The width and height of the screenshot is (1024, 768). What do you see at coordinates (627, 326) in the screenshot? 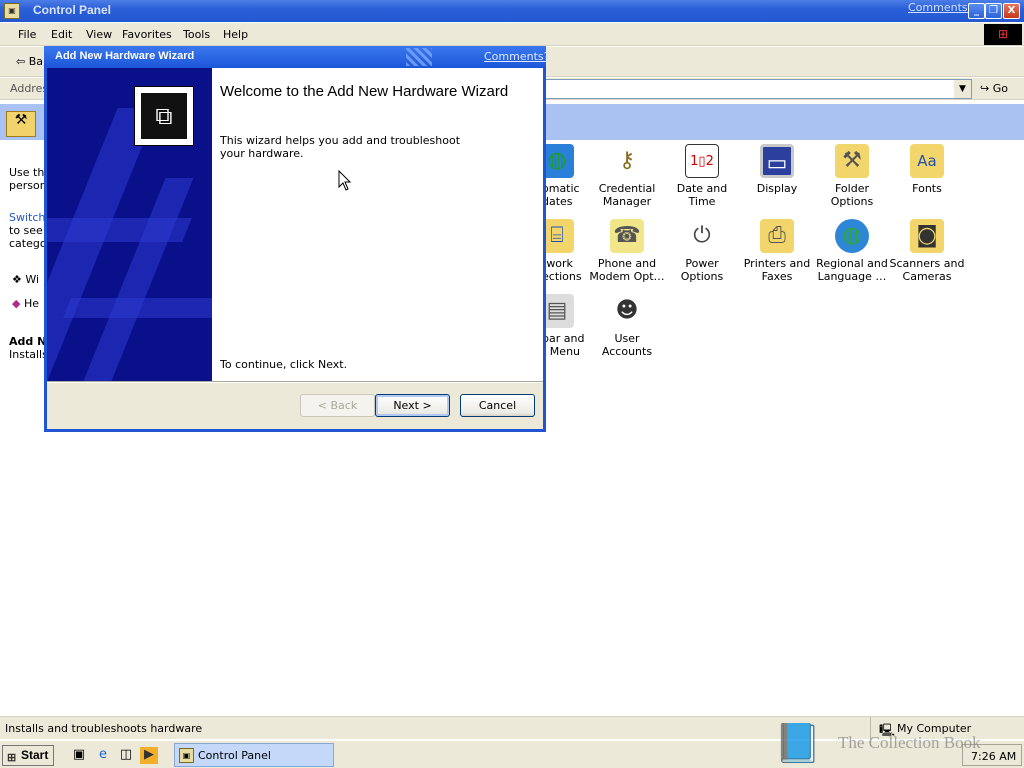
I see `user-accounts-item: ☻ User Accounts` at bounding box center [627, 326].